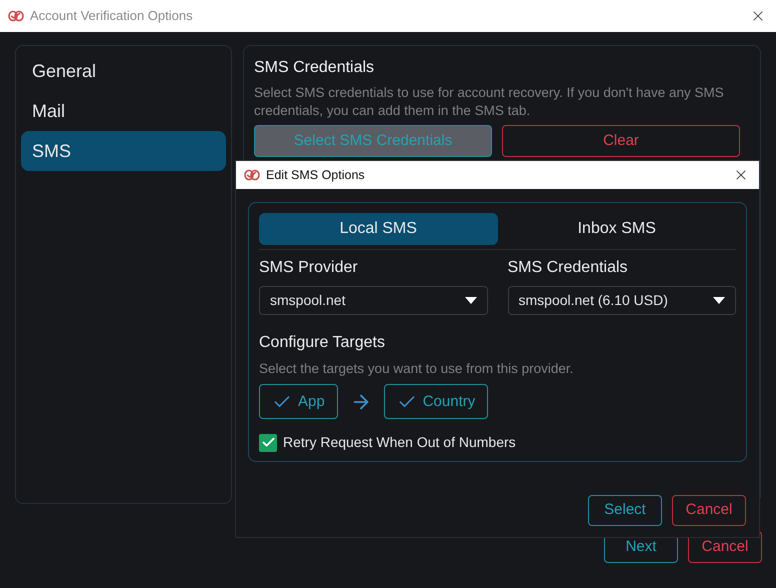 This screenshot has width=776, height=588. What do you see at coordinates (315, 68) in the screenshot?
I see `section-title: SMS Credentials` at bounding box center [315, 68].